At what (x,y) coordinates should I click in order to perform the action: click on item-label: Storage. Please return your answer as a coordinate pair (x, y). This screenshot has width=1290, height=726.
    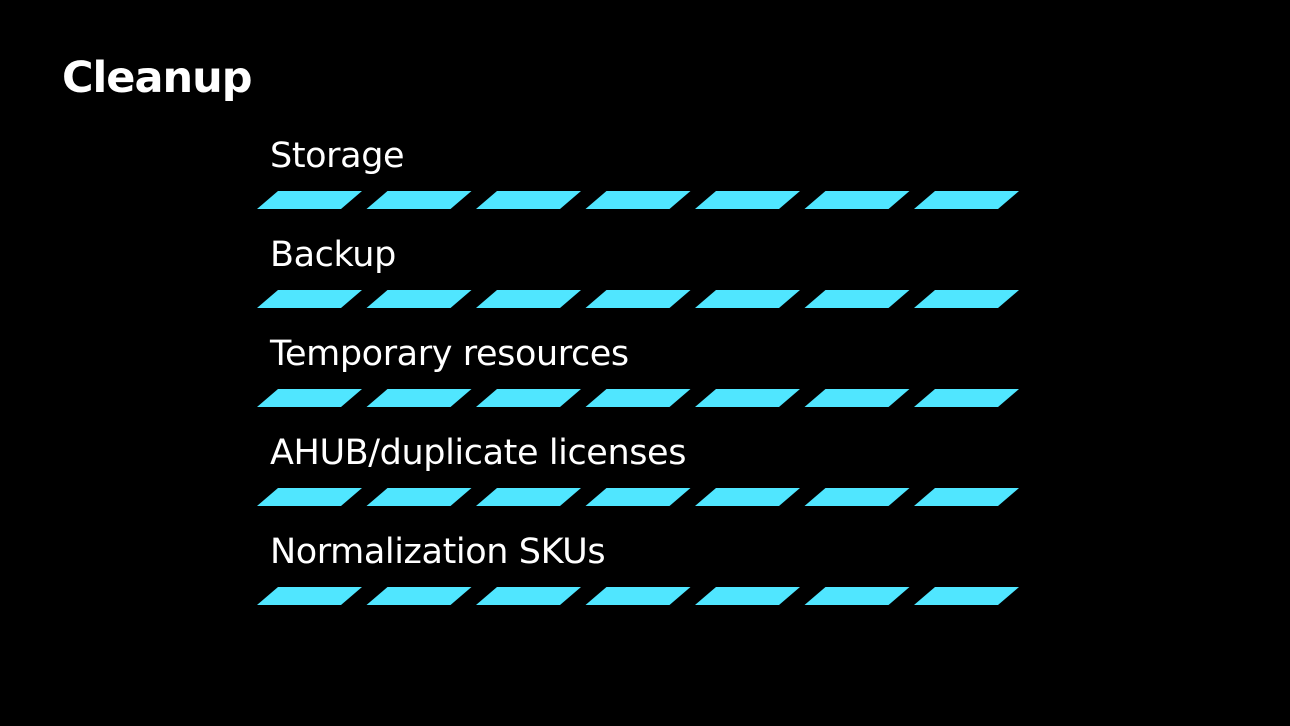
    Looking at the image, I should click on (337, 156).